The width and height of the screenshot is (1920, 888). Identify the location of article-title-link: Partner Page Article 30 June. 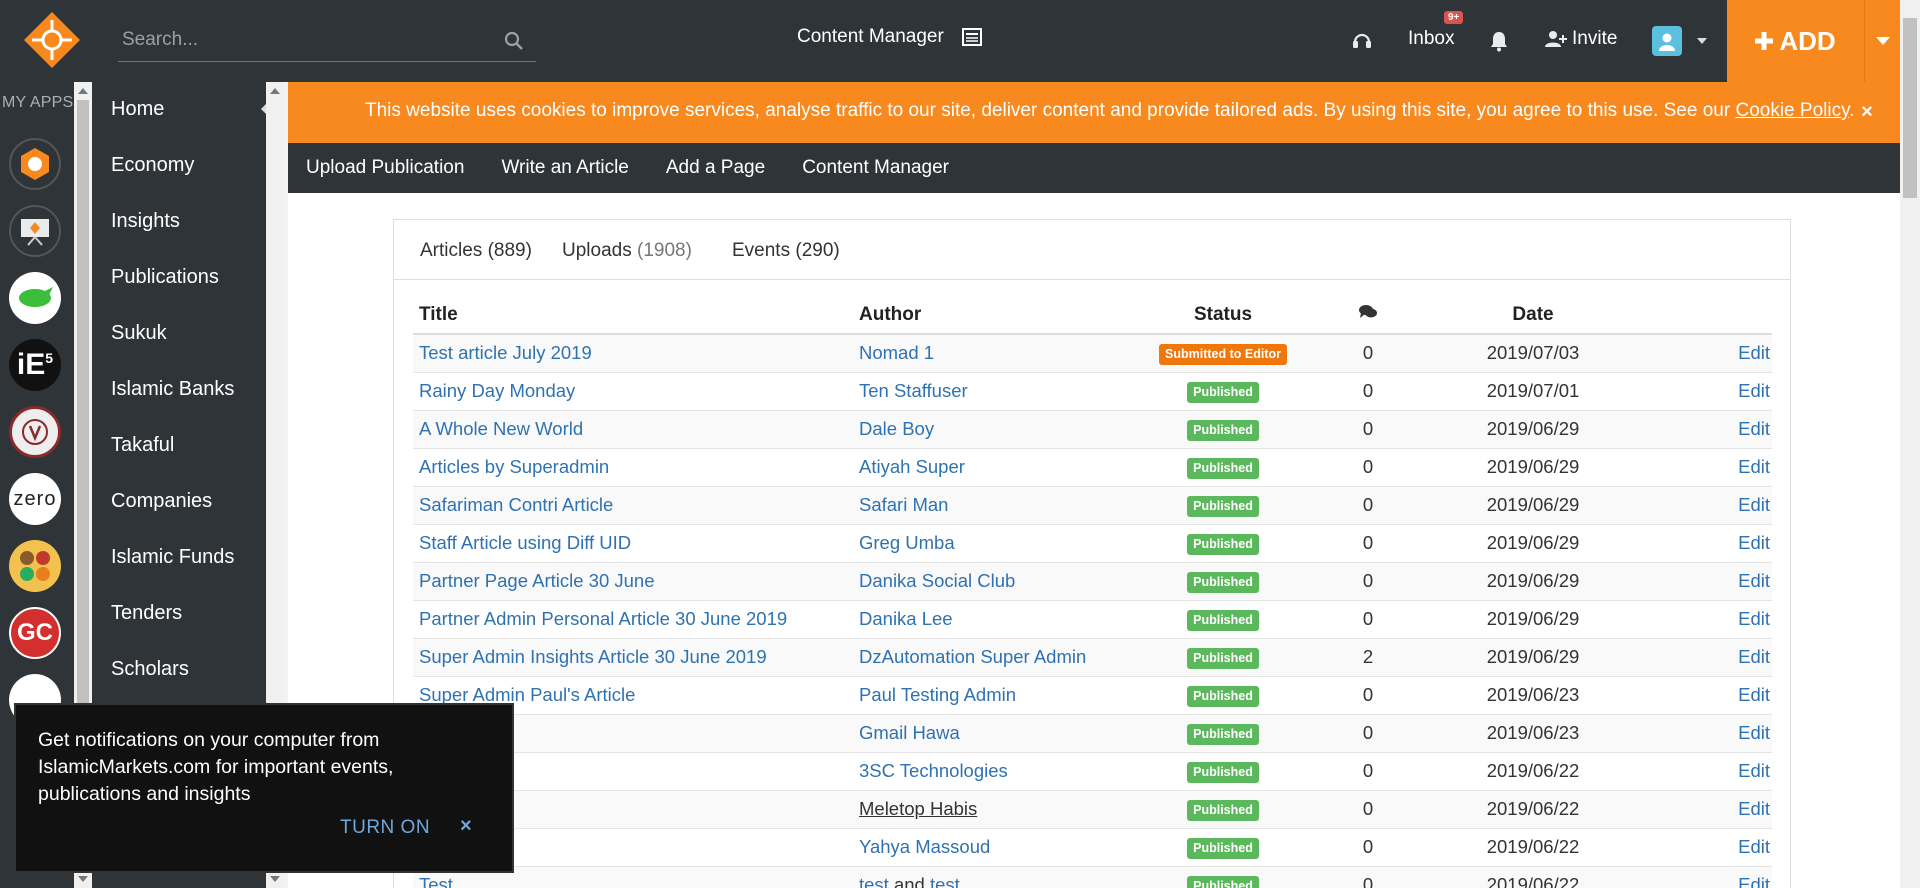
(537, 580).